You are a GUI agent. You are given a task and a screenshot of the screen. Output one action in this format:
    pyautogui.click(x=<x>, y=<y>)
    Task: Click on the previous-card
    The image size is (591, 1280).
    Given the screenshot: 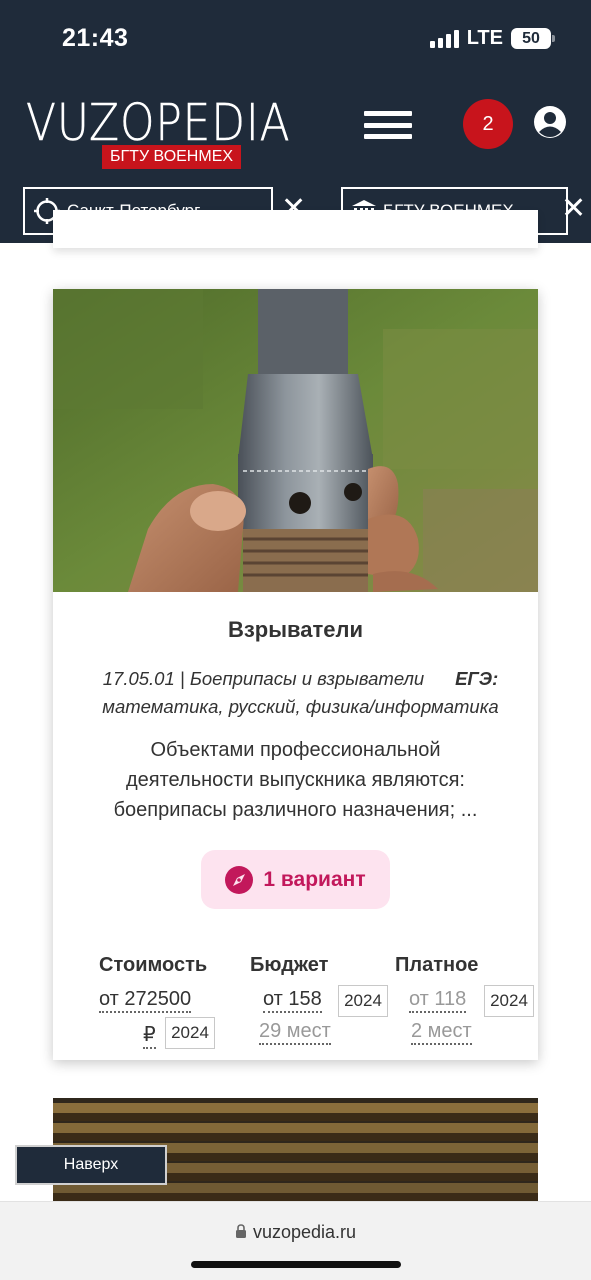 What is the action you would take?
    pyautogui.click(x=295, y=229)
    